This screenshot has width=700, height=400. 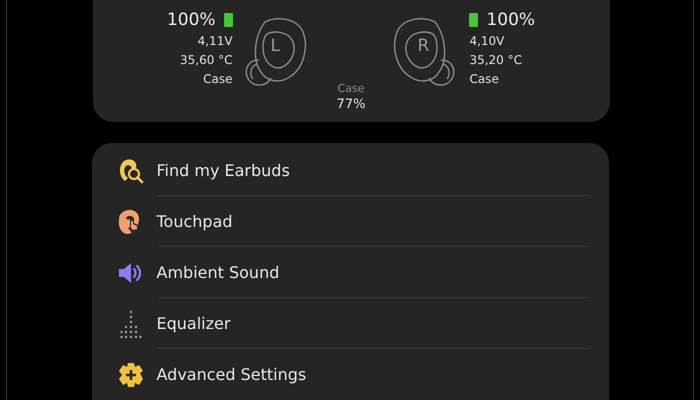 What do you see at coordinates (131, 324) in the screenshot?
I see `equalizer-icon` at bounding box center [131, 324].